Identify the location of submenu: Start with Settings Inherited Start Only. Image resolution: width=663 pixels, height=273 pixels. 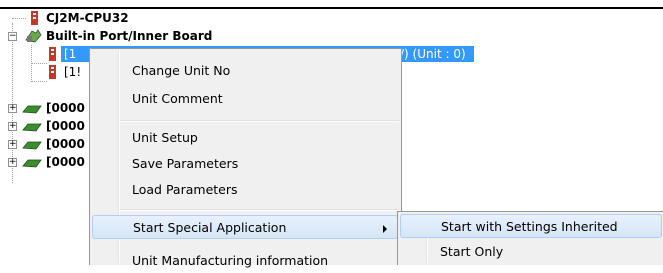
(530, 238).